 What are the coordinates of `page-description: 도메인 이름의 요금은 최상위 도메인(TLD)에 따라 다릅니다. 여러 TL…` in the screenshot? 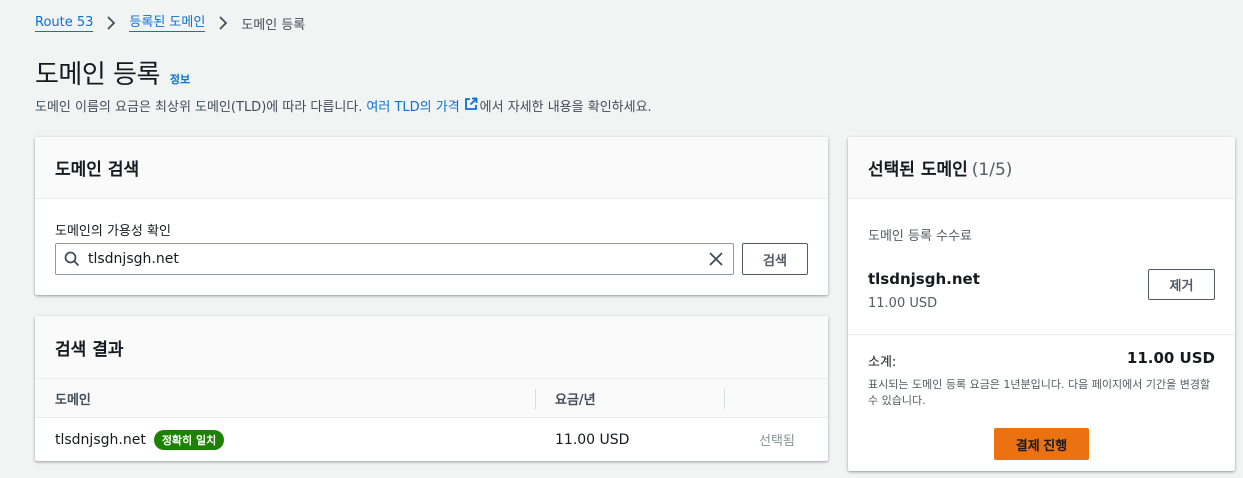 It's located at (343, 105).